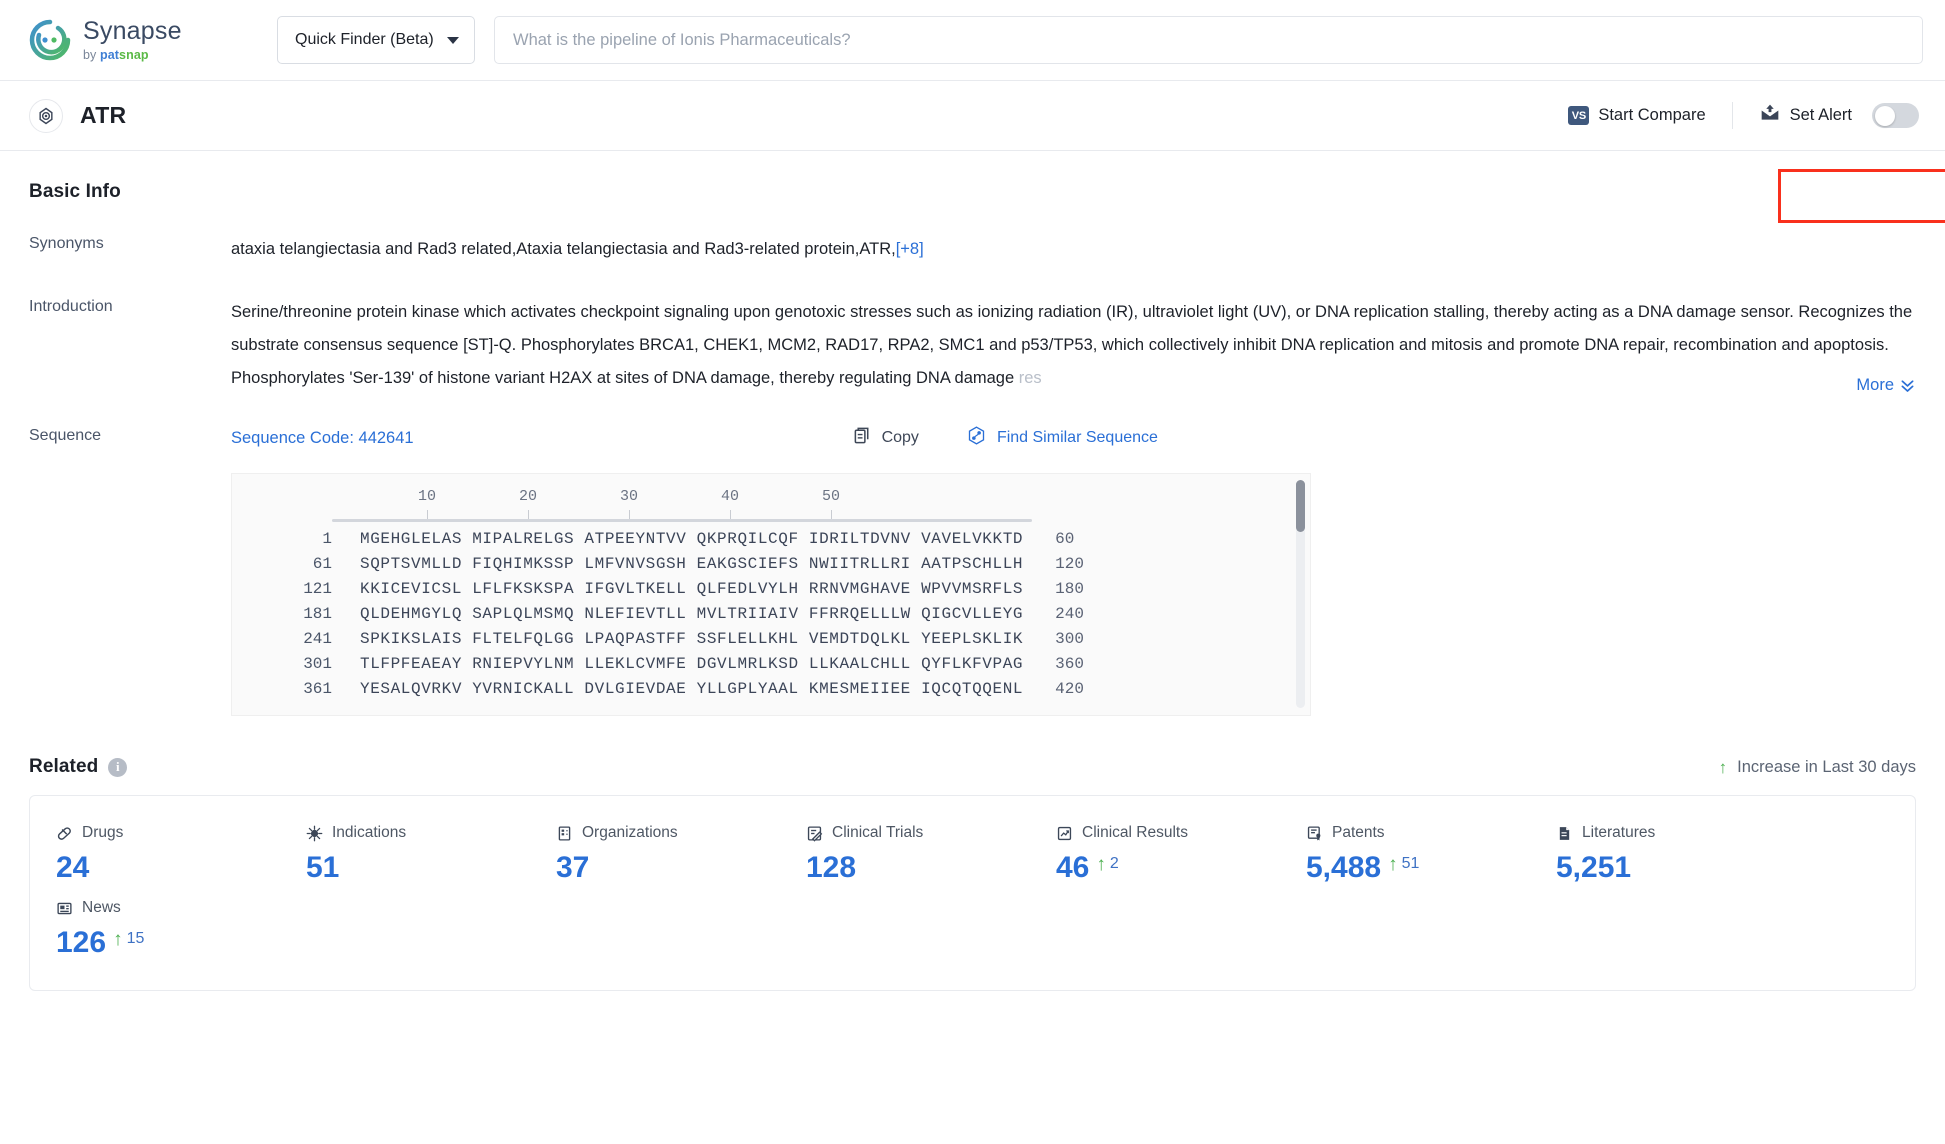  Describe the element at coordinates (931, 854) in the screenshot. I see `stat-clinical-trials: Clinical Trials 128` at that location.